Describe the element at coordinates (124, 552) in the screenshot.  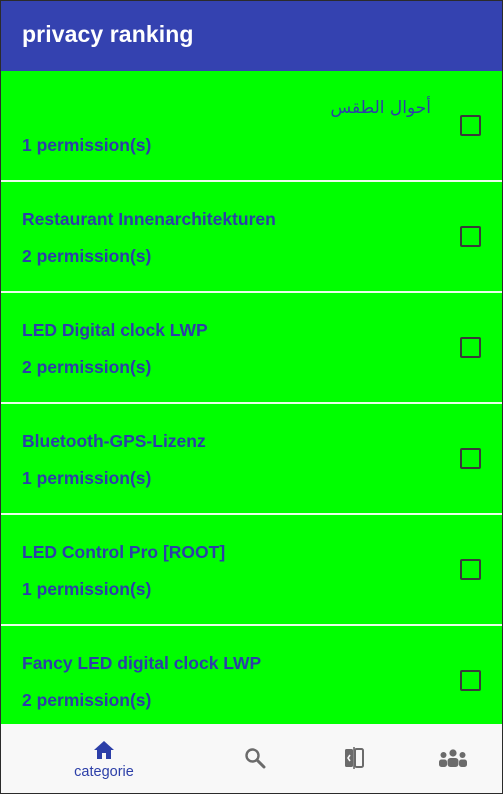
I see `app-title: LED Control Pro [ROOT]` at that location.